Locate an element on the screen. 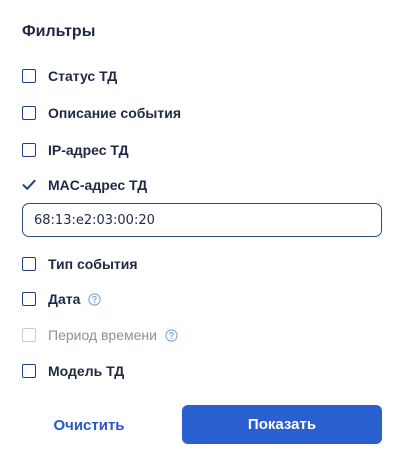  panel-title: Фильтры is located at coordinates (59, 31).